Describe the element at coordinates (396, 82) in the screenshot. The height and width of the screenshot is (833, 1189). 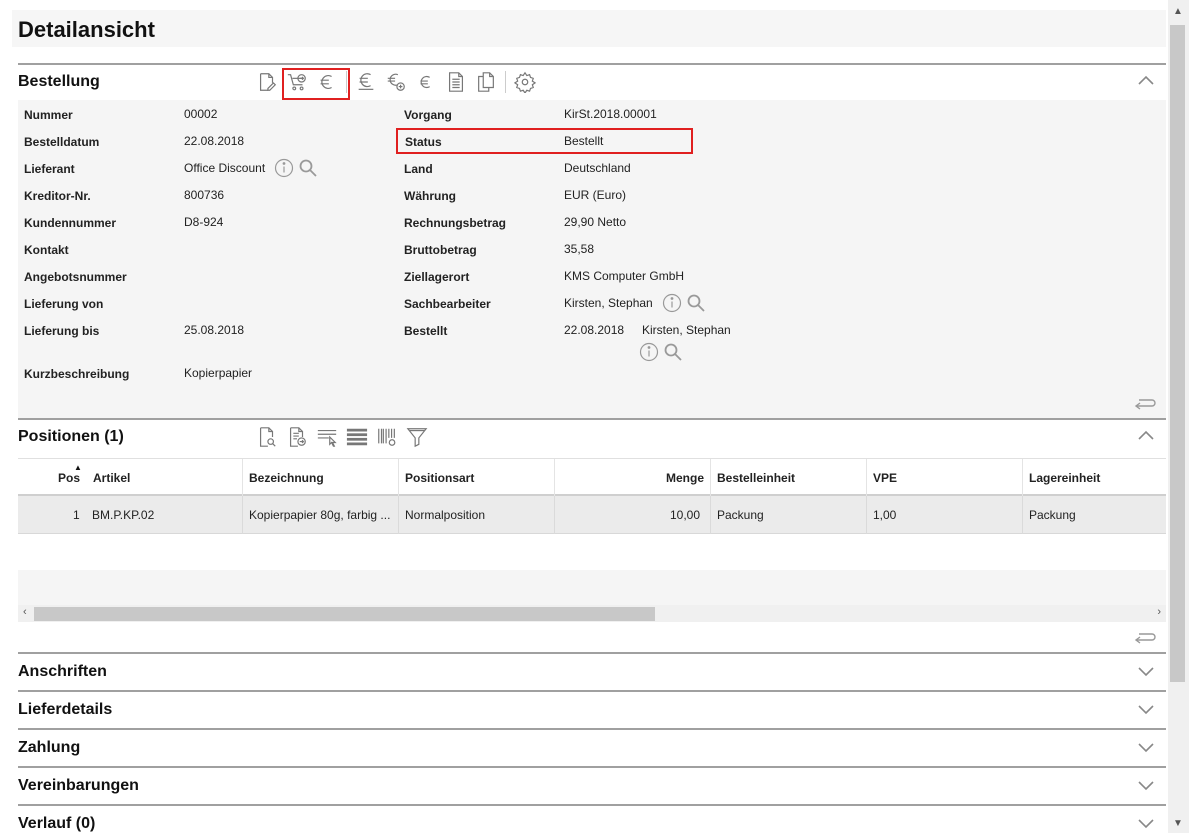
I see `euro-add-icon` at that location.